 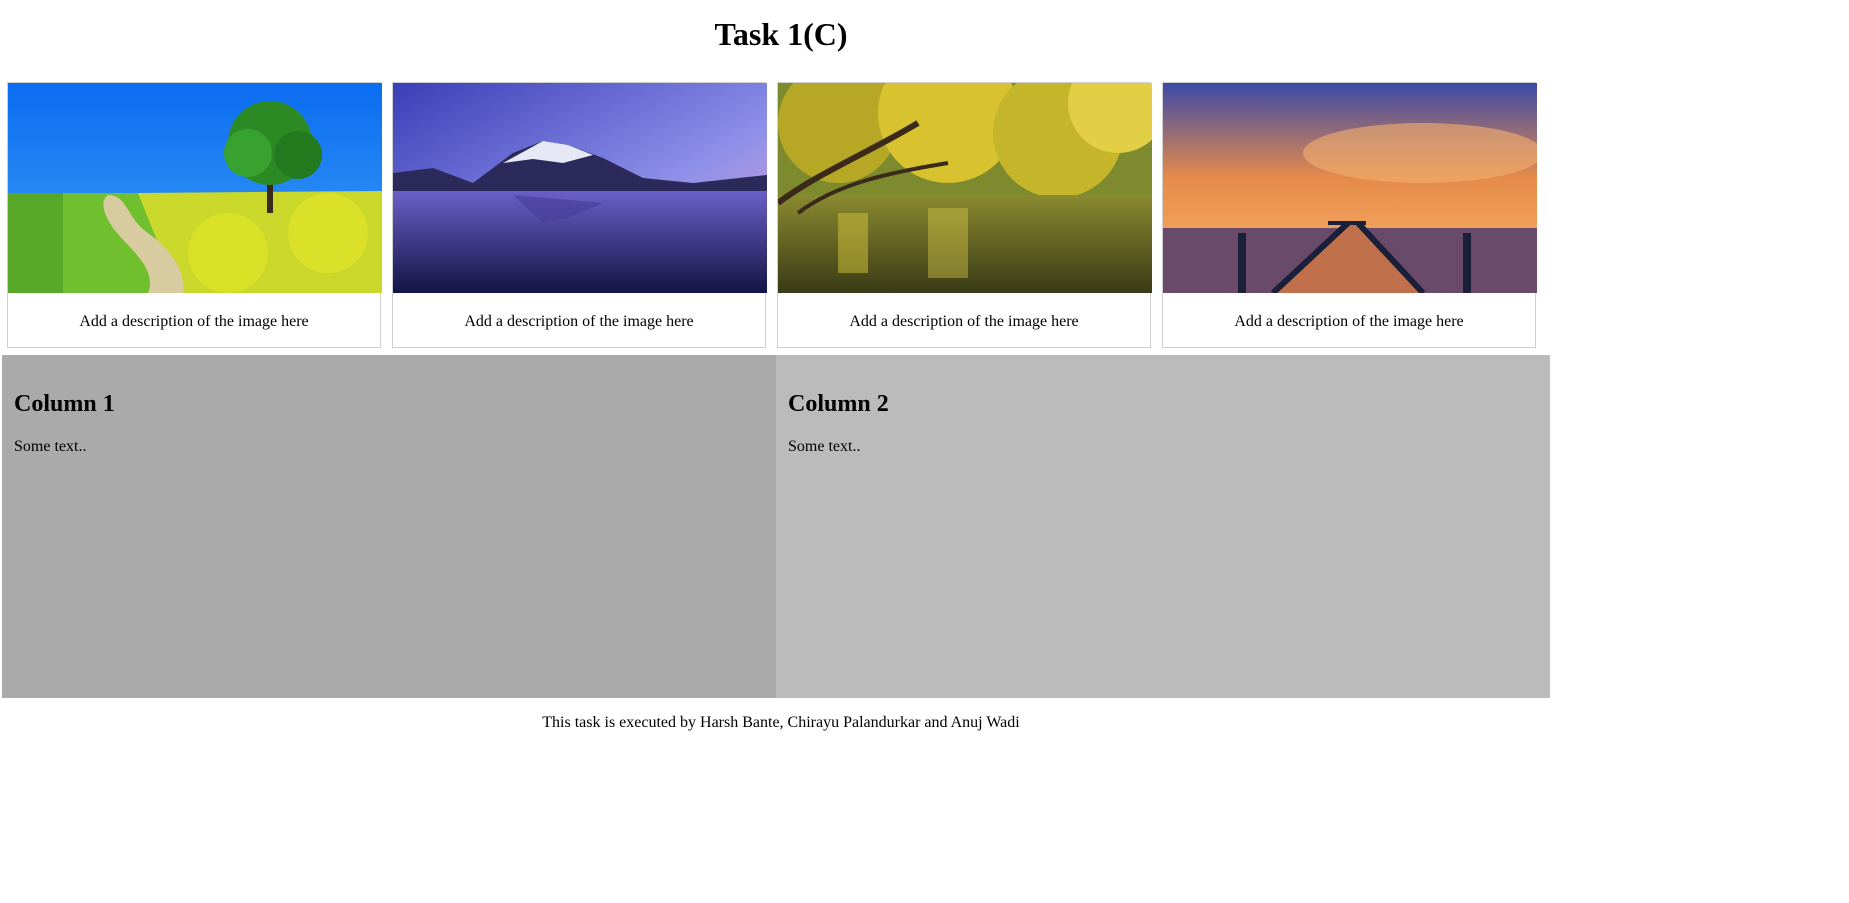 I want to click on gallery-card-3: Add a description of the image here, so click(x=964, y=215).